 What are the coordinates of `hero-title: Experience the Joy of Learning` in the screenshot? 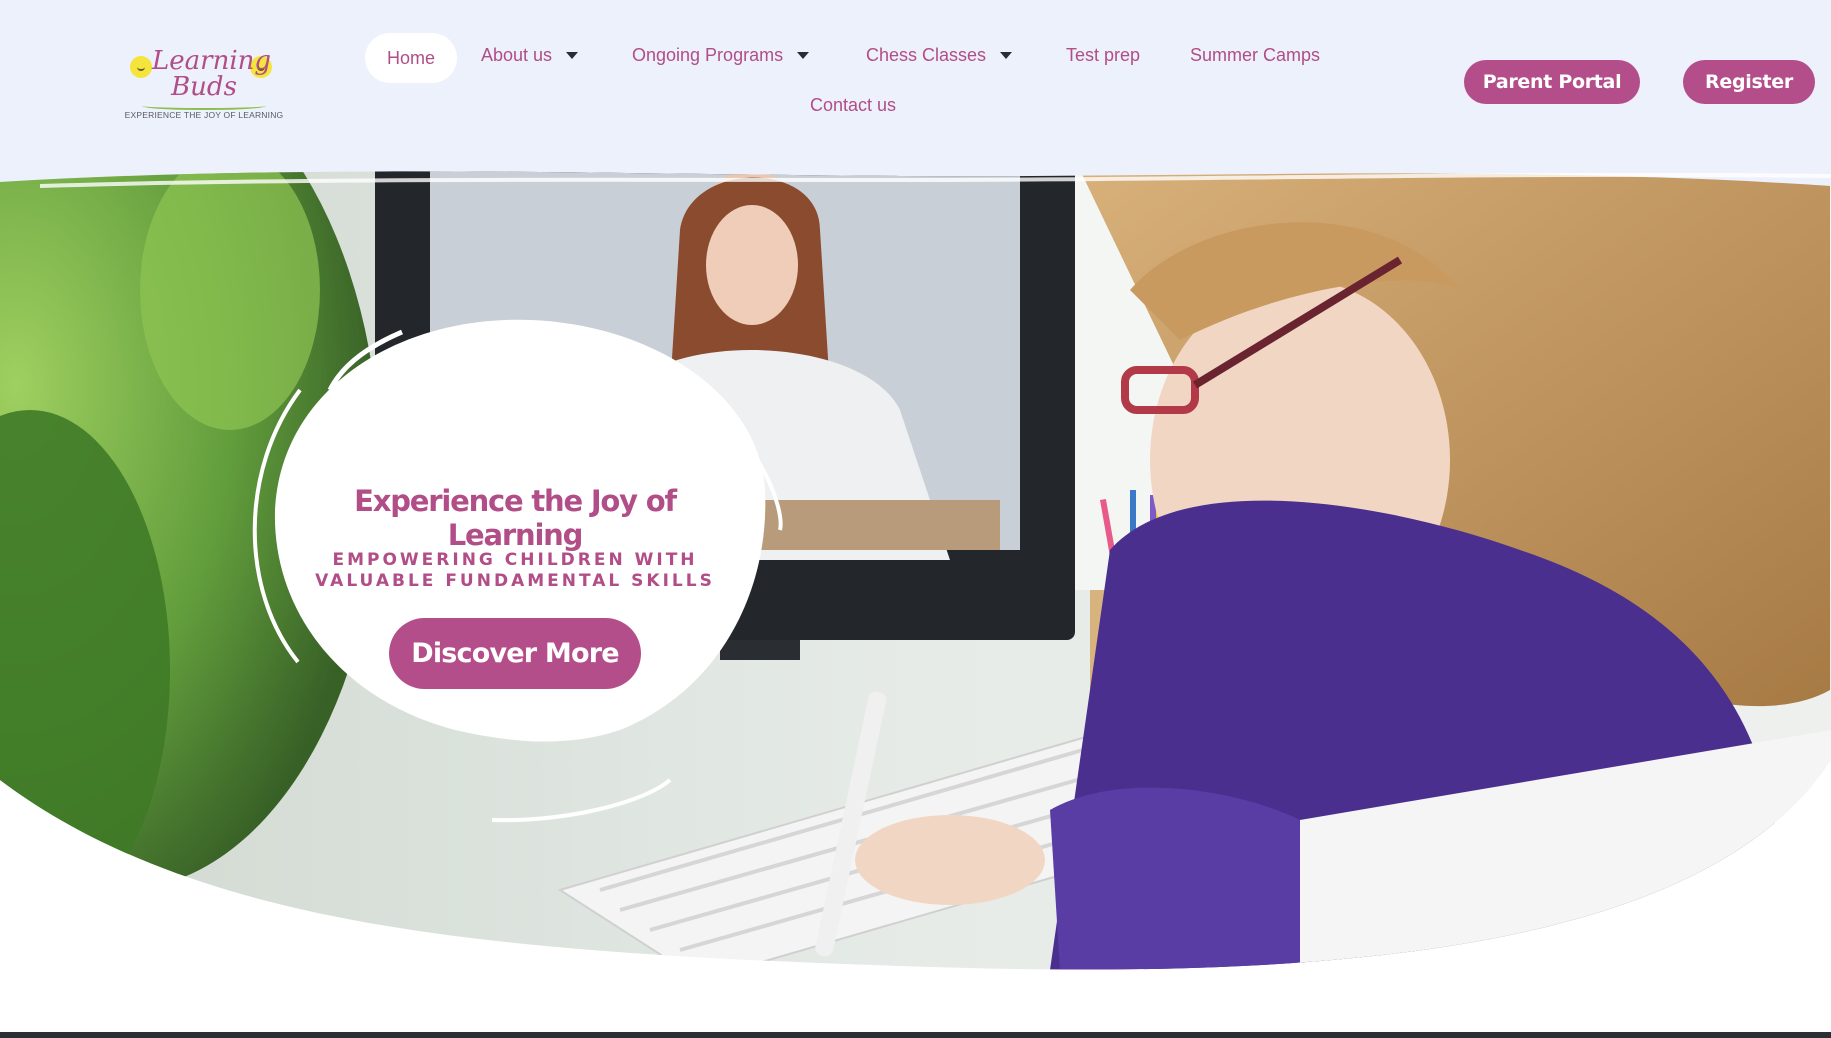 It's located at (515, 518).